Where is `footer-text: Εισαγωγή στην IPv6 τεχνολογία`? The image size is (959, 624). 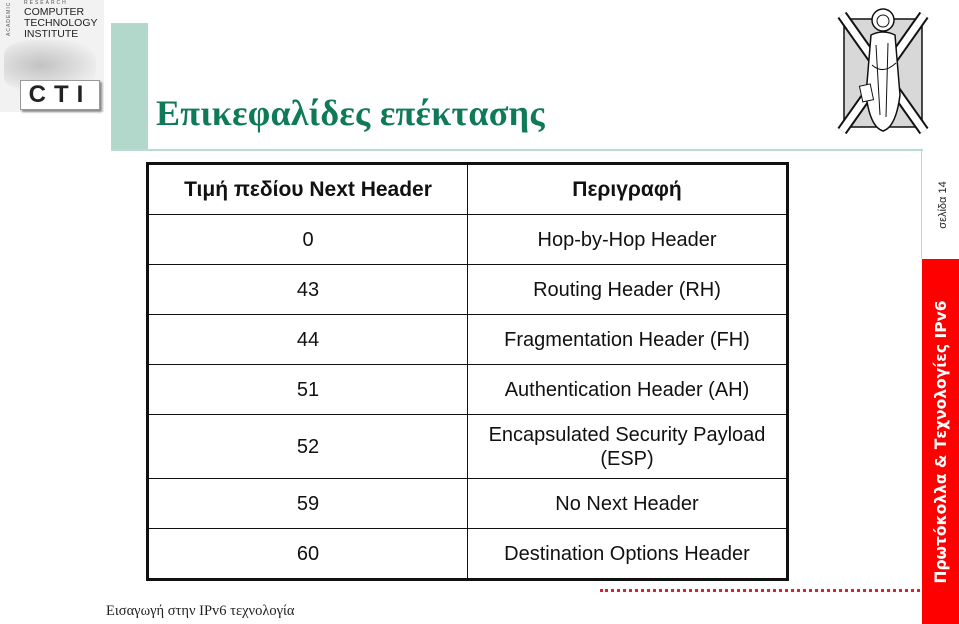 footer-text: Εισαγωγή στην IPv6 τεχνολογία is located at coordinates (200, 611).